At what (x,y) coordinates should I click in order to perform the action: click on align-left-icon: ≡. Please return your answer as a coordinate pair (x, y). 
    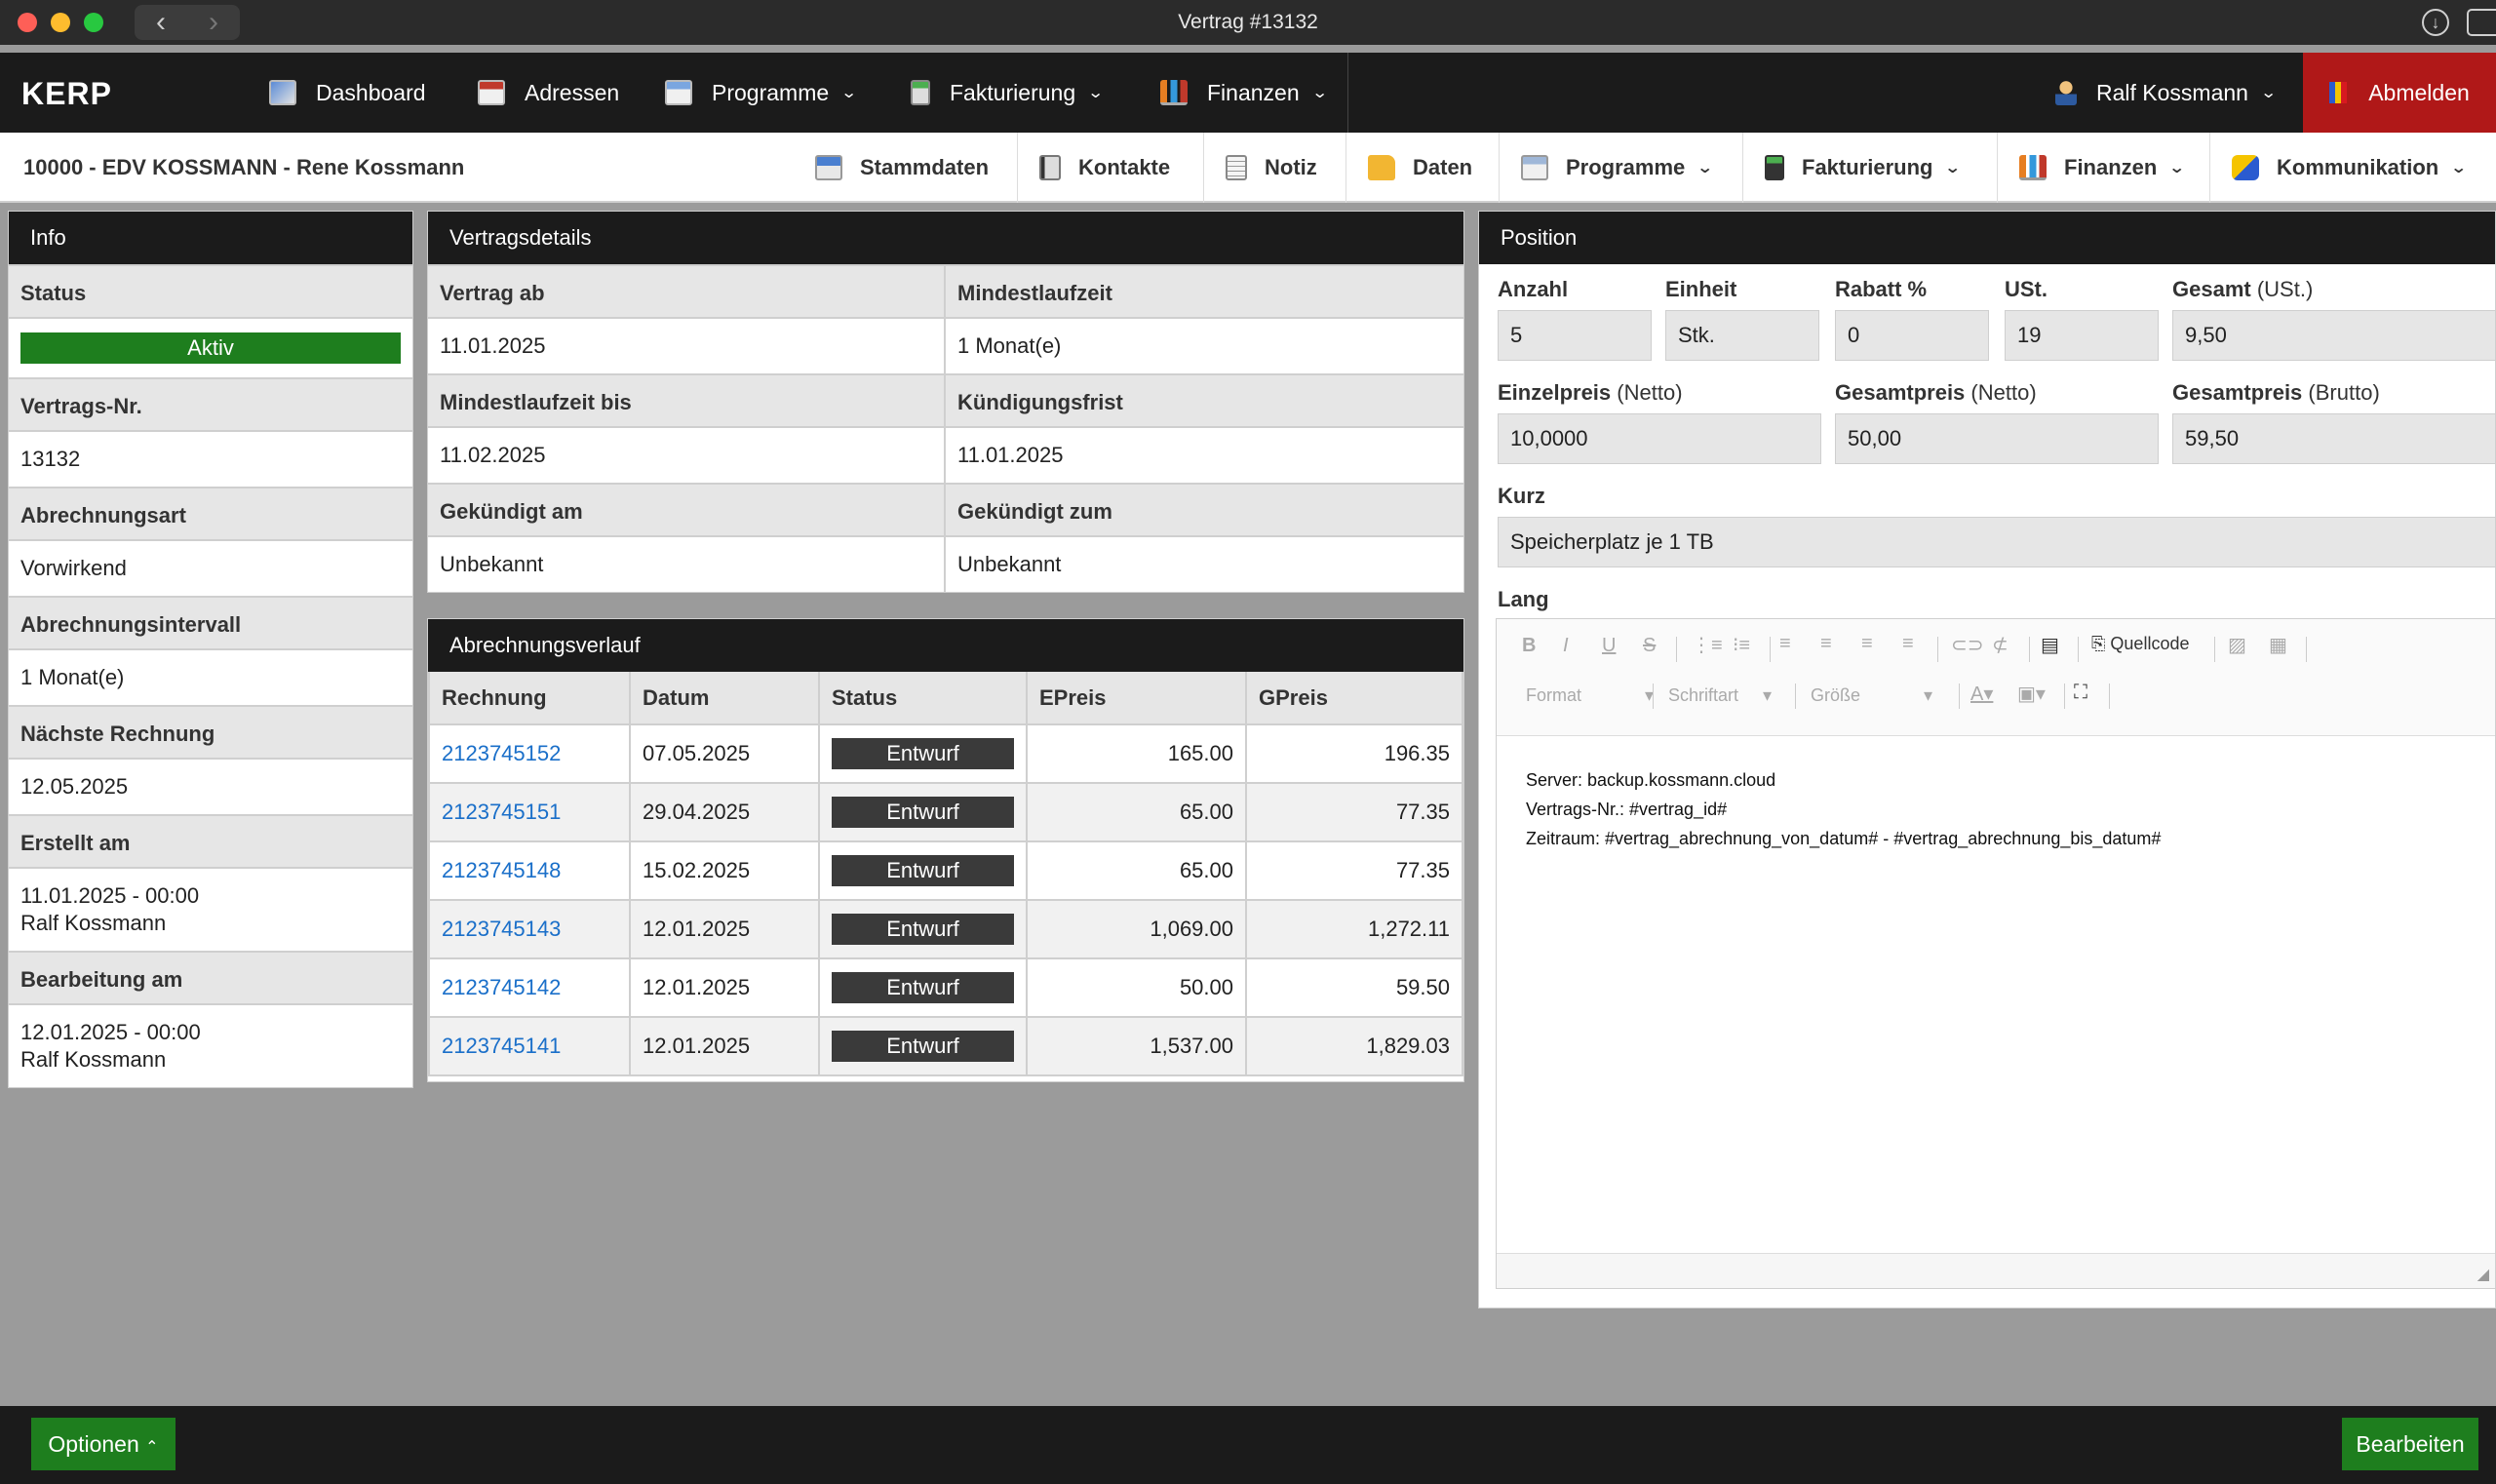
    Looking at the image, I should click on (1785, 644).